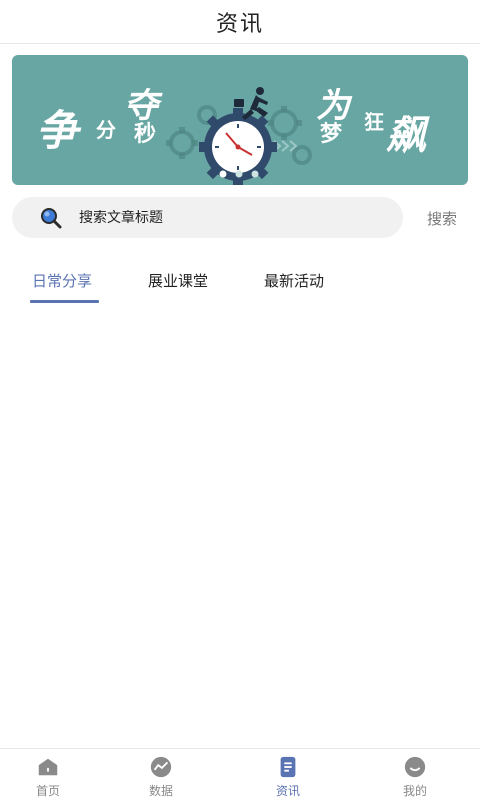 The width and height of the screenshot is (480, 800). Describe the element at coordinates (287, 791) in the screenshot. I see `nav-label: 资讯` at that location.